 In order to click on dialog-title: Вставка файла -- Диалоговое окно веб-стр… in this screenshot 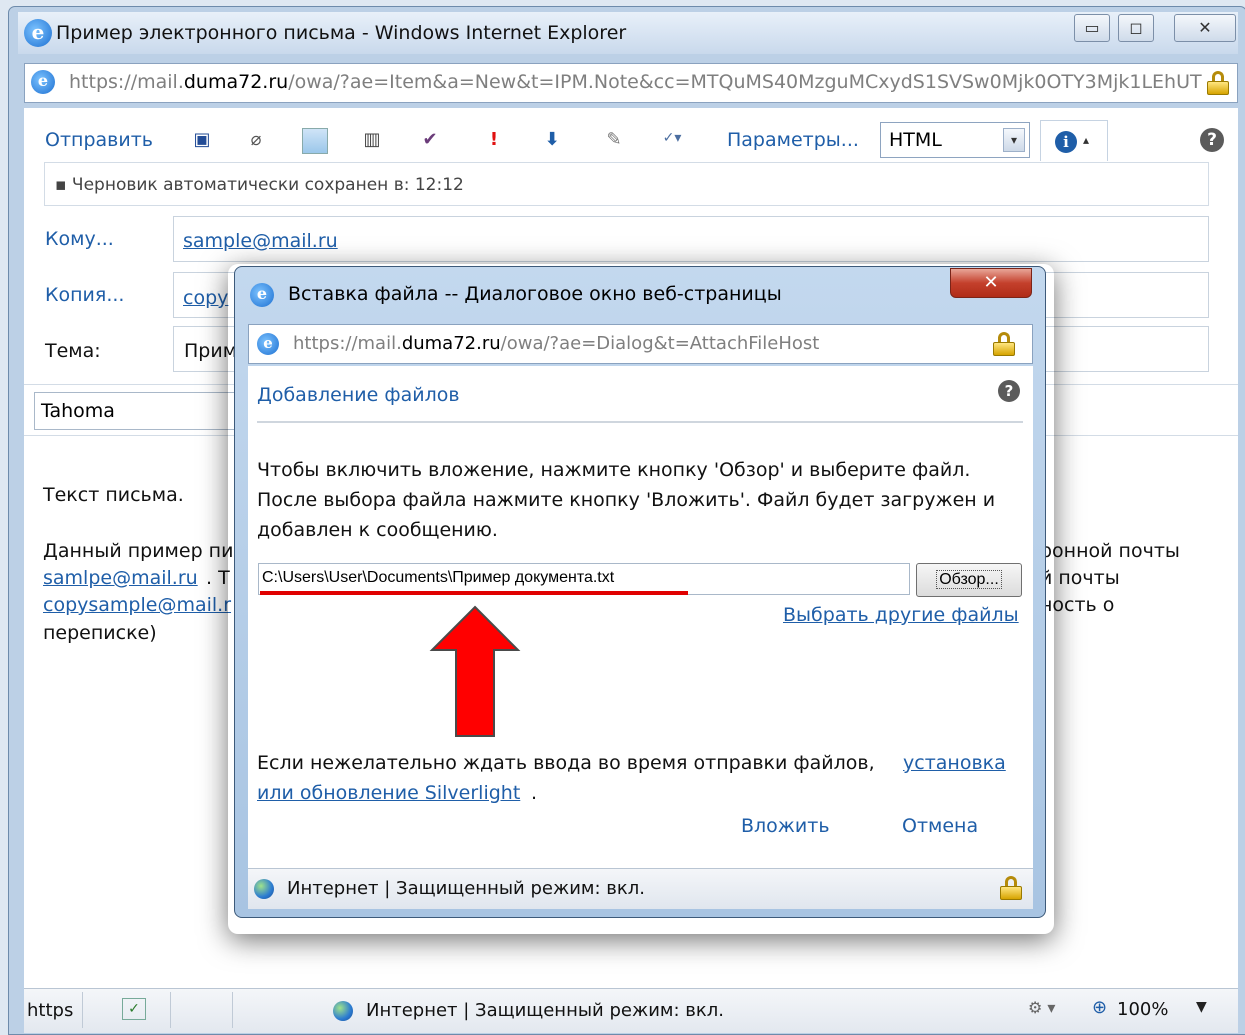, I will do `click(535, 294)`.